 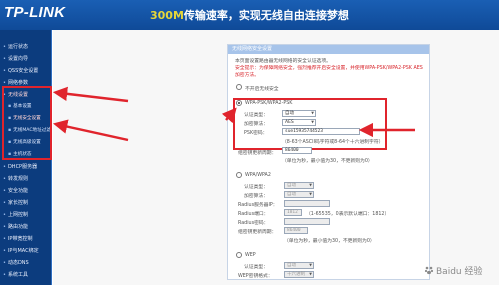 I want to click on radio-wep-label: WEP, so click(x=250, y=255).